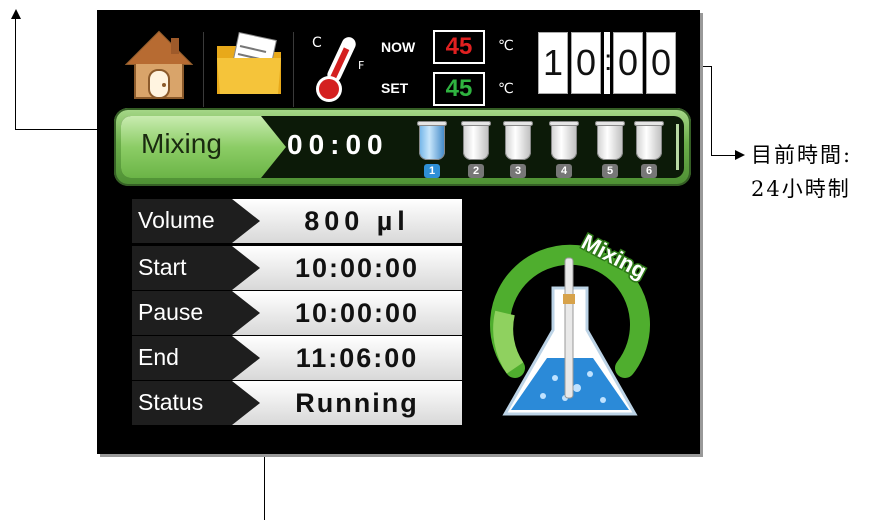 Image resolution: width=884 pixels, height=520 pixels. What do you see at coordinates (398, 47) in the screenshot?
I see `now-label: NOW` at bounding box center [398, 47].